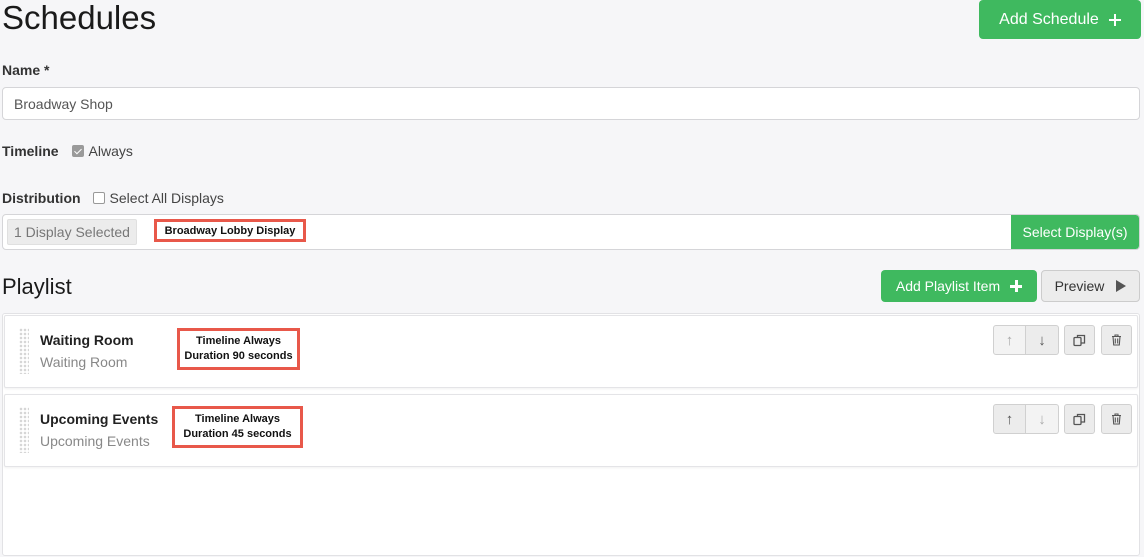 The image size is (1144, 557). Describe the element at coordinates (1049, 19) in the screenshot. I see `add-schedule-label: Add Schedule` at that location.